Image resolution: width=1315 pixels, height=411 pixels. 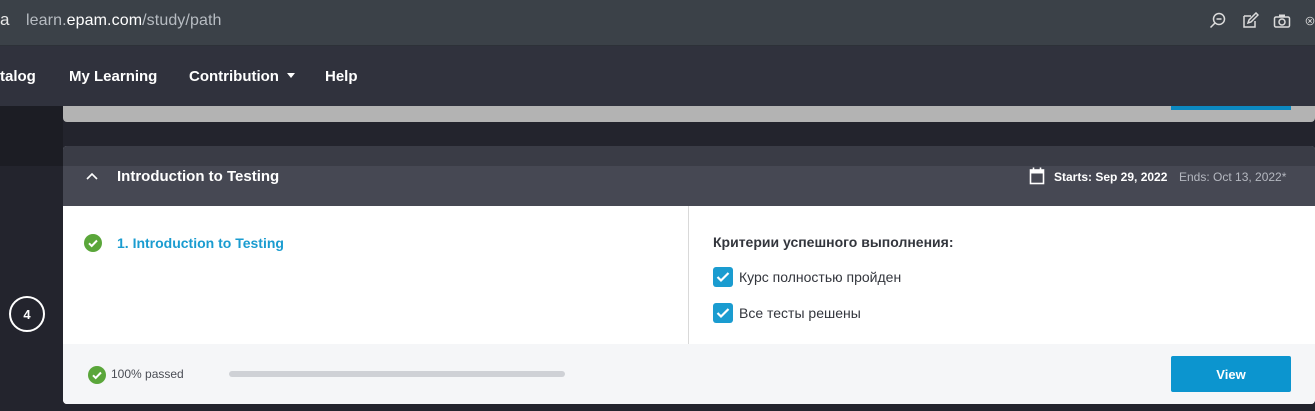 What do you see at coordinates (1231, 108) in the screenshot?
I see `previous-card-button` at bounding box center [1231, 108].